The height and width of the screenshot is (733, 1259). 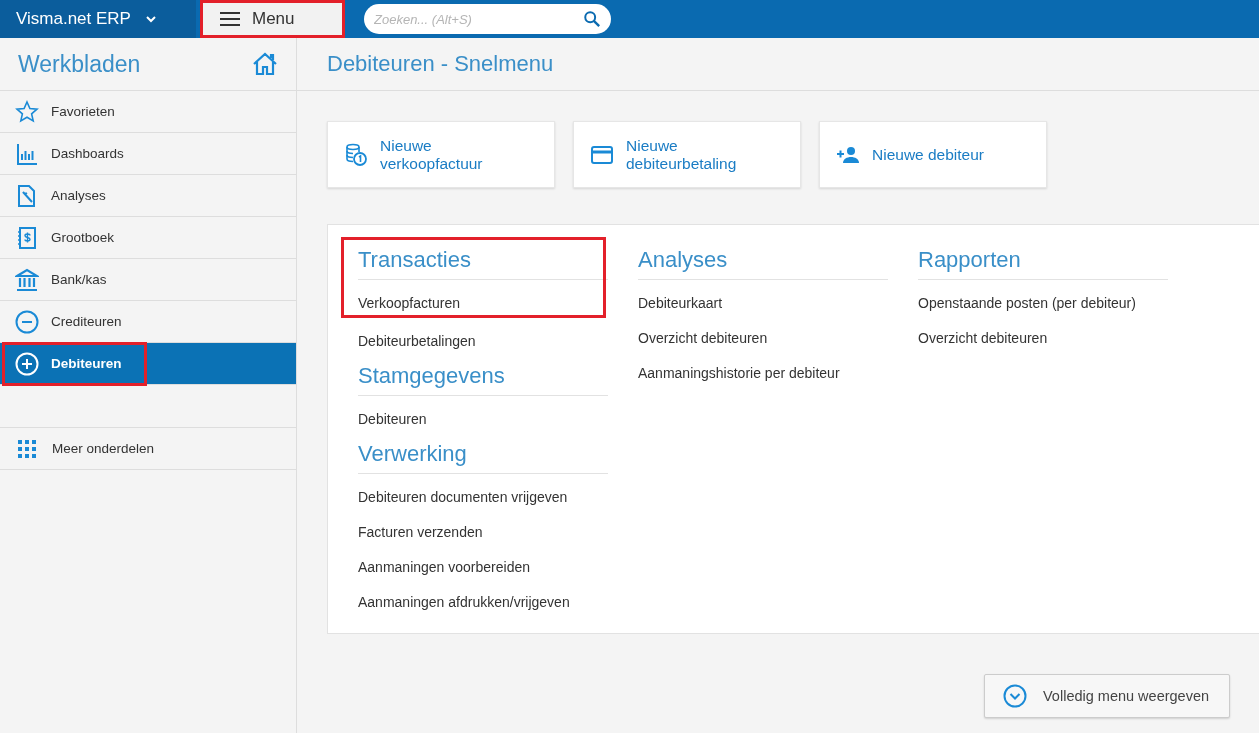 What do you see at coordinates (27, 153) in the screenshot?
I see `bar-chart-icon` at bounding box center [27, 153].